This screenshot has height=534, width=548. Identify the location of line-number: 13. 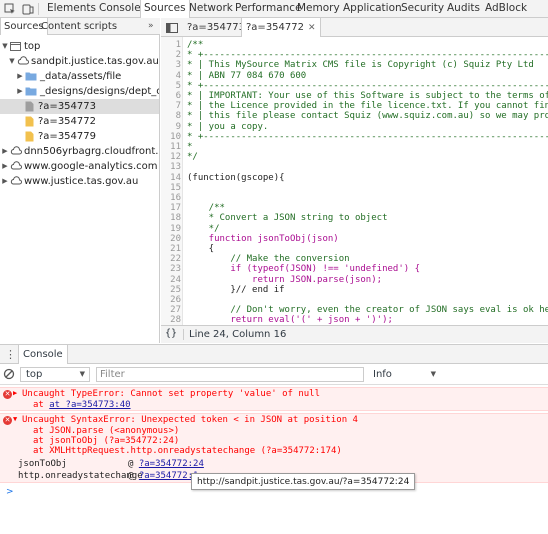
(171, 167).